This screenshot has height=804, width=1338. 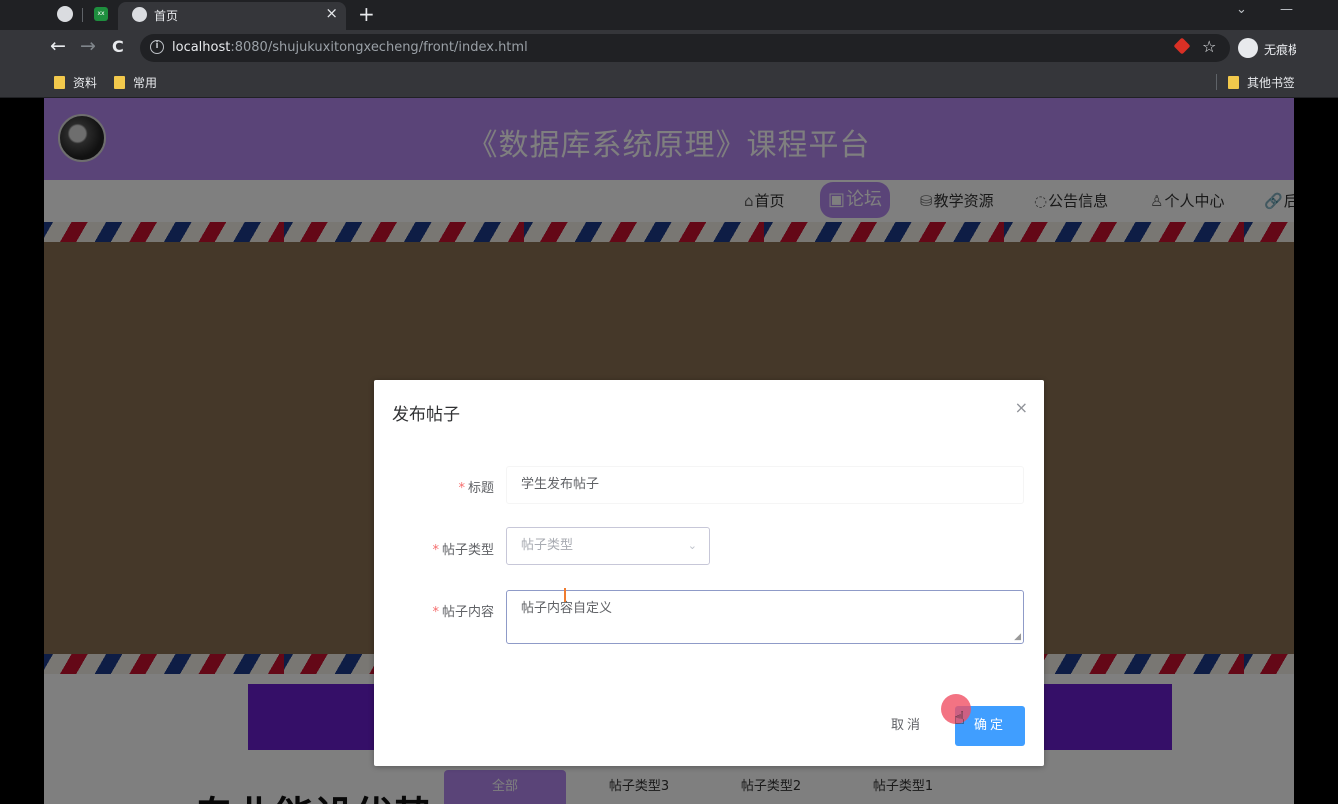 I want to click on tab-search-icon: ⌄, so click(x=1241, y=9).